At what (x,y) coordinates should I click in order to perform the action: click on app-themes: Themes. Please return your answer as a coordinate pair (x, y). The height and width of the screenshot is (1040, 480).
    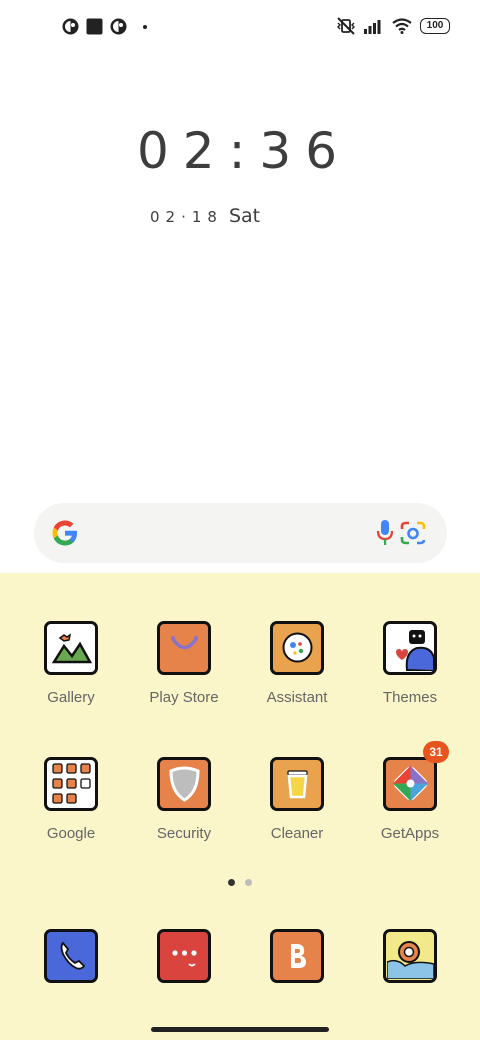
    Looking at the image, I should click on (410, 663).